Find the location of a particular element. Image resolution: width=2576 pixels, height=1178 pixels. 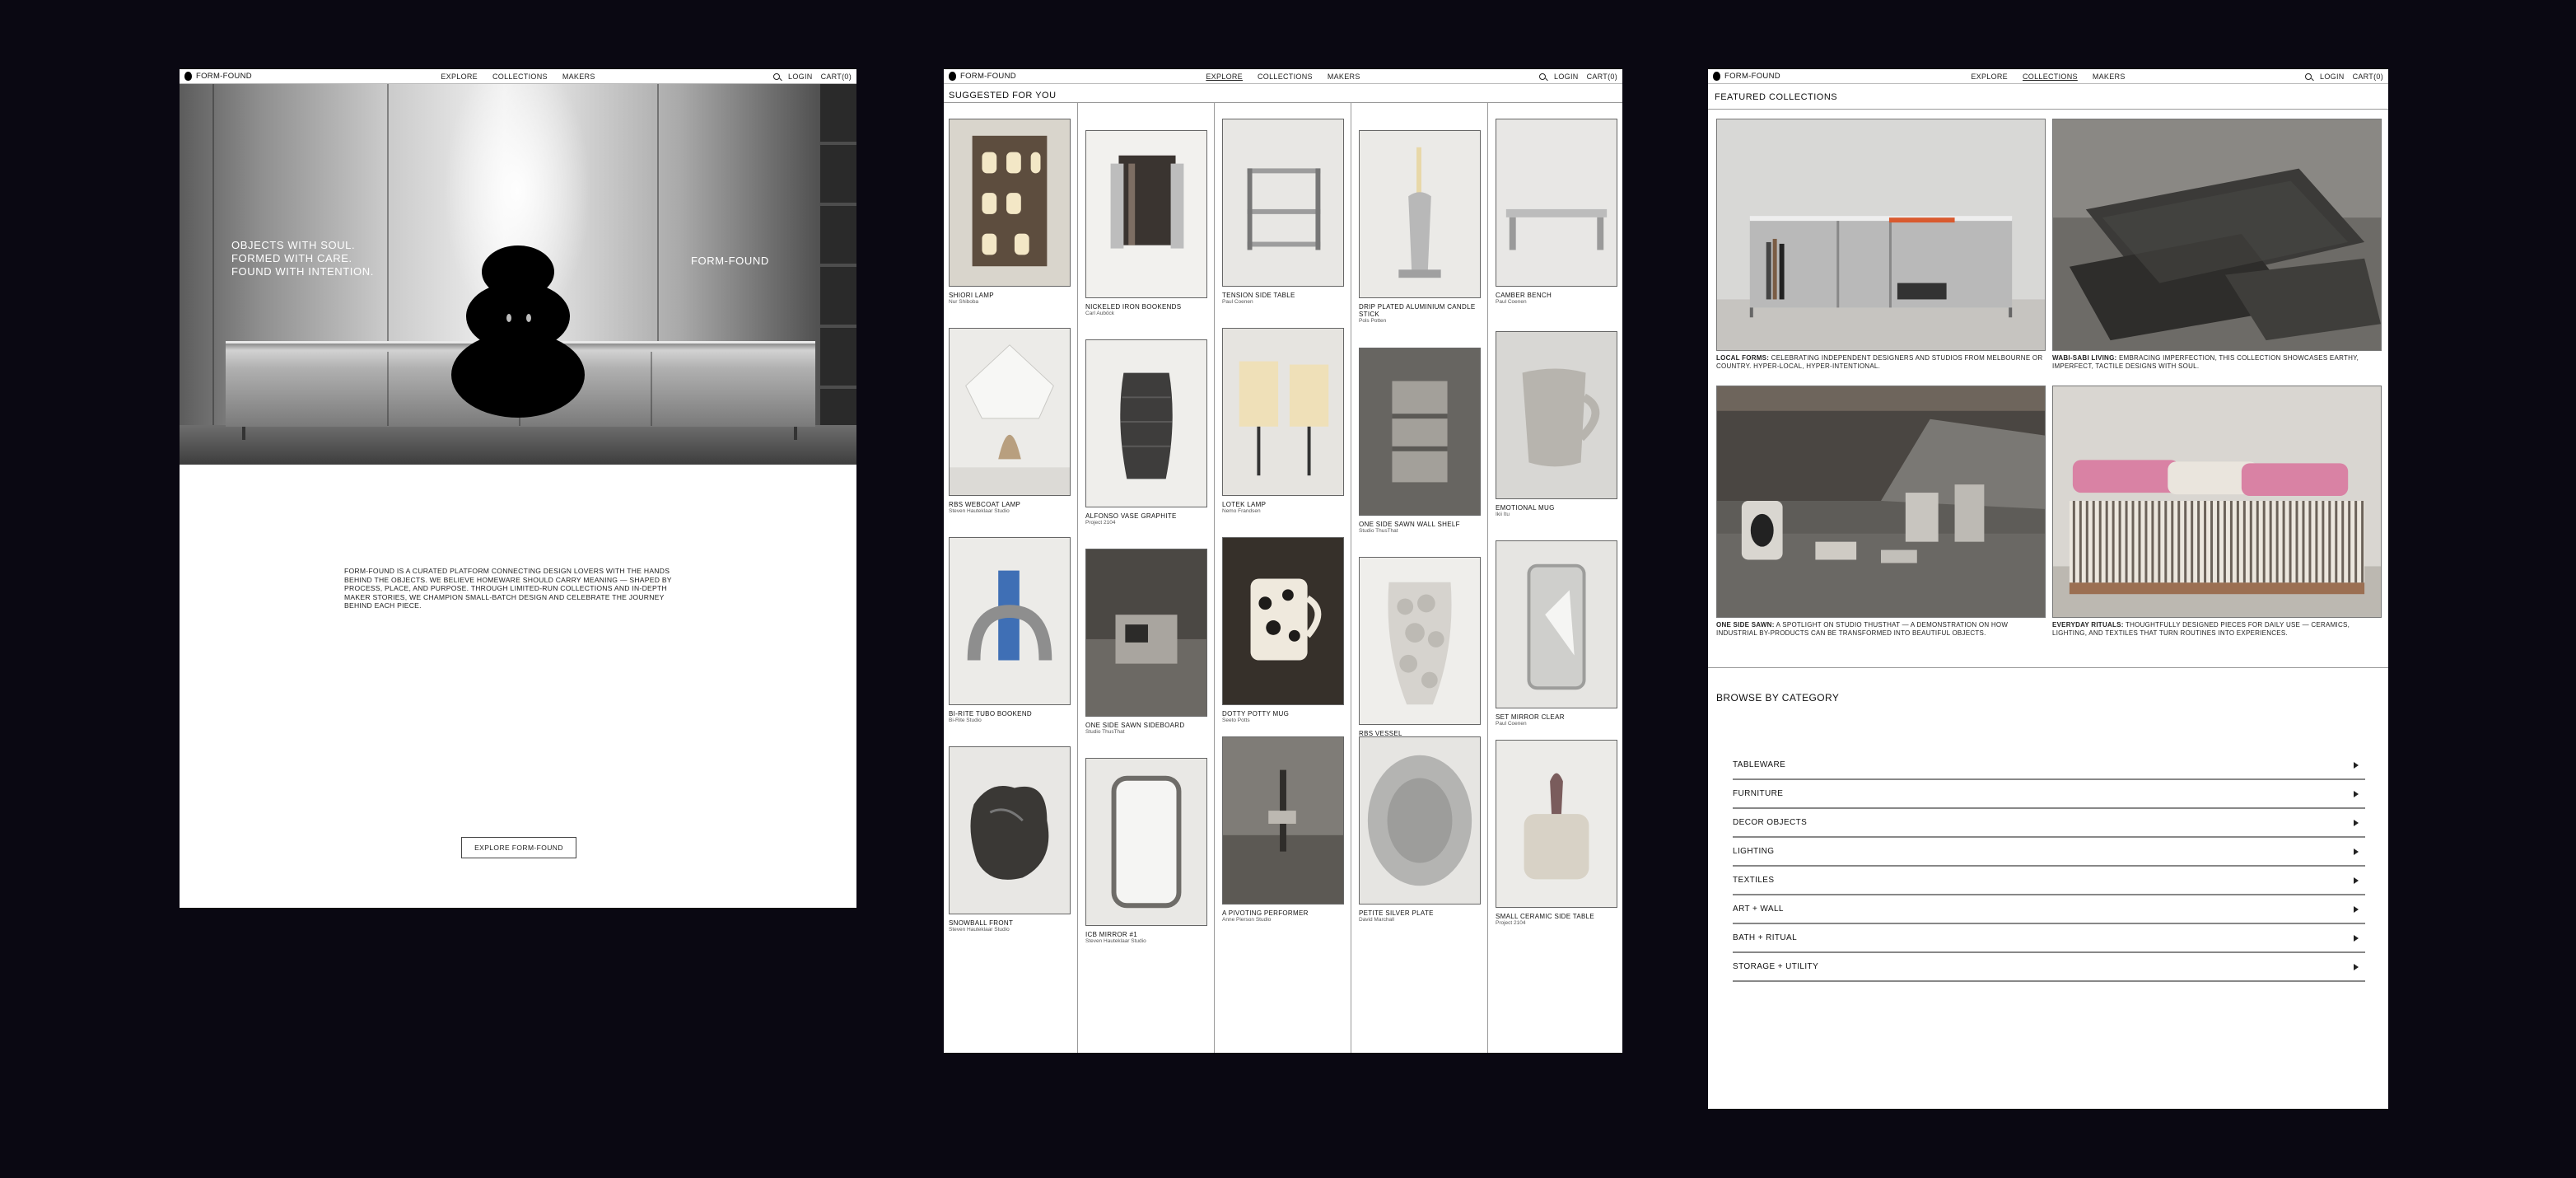

product-card-alfonso-vase-graphite: ALFONSO VASE GRAPHITE Project 2104 is located at coordinates (1146, 432).